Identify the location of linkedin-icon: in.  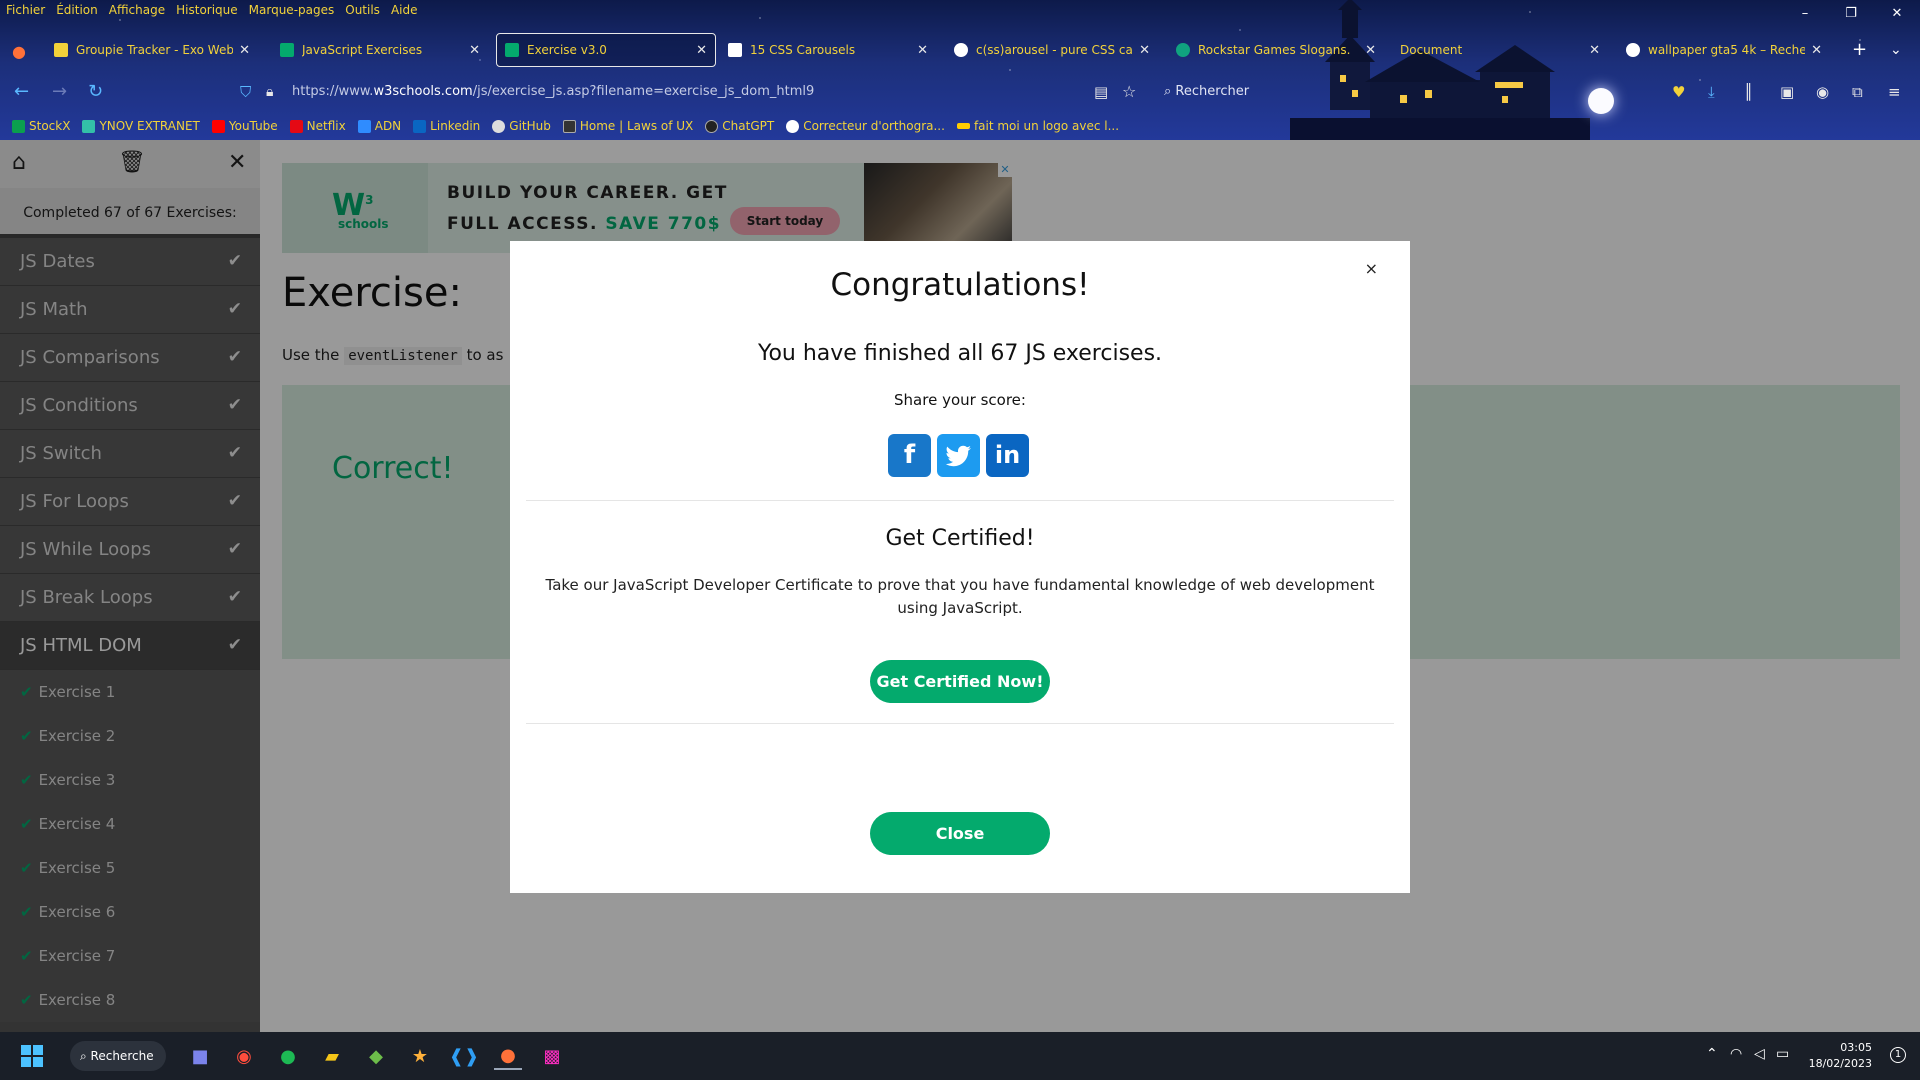
(1007, 455).